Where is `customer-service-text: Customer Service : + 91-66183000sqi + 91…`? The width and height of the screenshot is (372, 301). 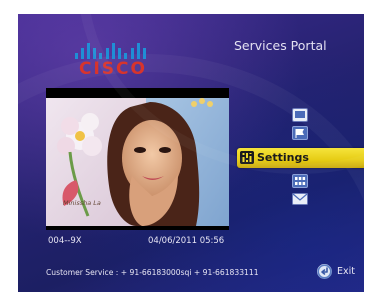 customer-service-text: Customer Service : + 91-66183000sqi + 91… is located at coordinates (152, 272).